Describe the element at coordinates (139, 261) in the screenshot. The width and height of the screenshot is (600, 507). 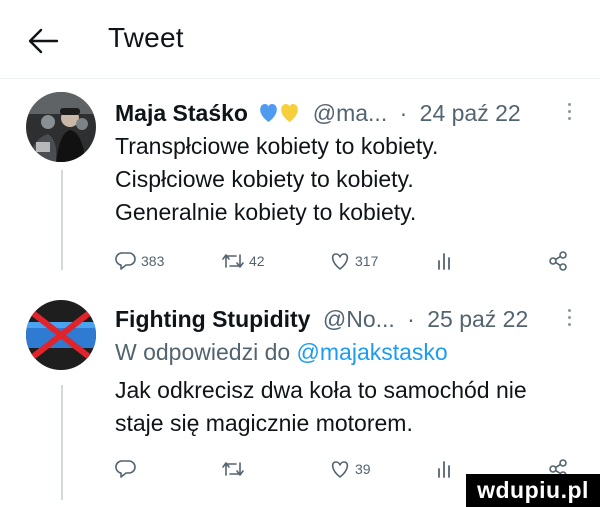
I see `reply-button: 383` at that location.